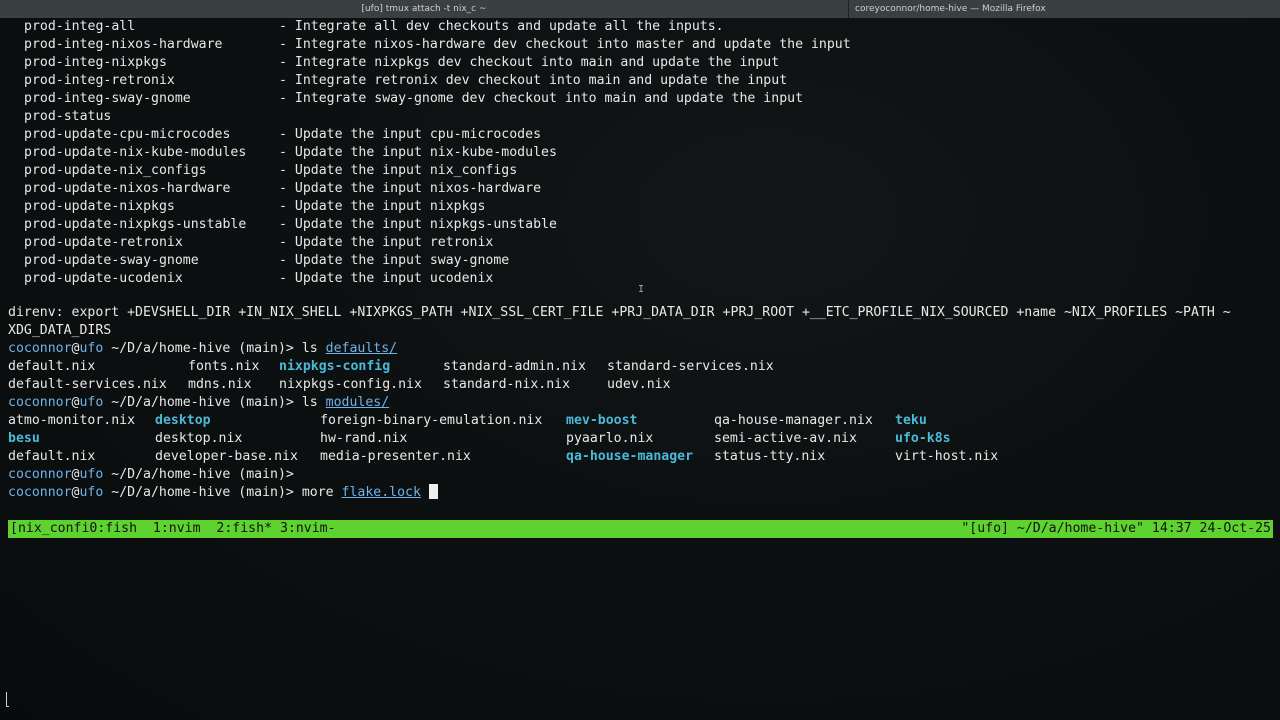 Image resolution: width=1280 pixels, height=720 pixels. I want to click on make-target-desc: - Update the input retronix, so click(386, 242).